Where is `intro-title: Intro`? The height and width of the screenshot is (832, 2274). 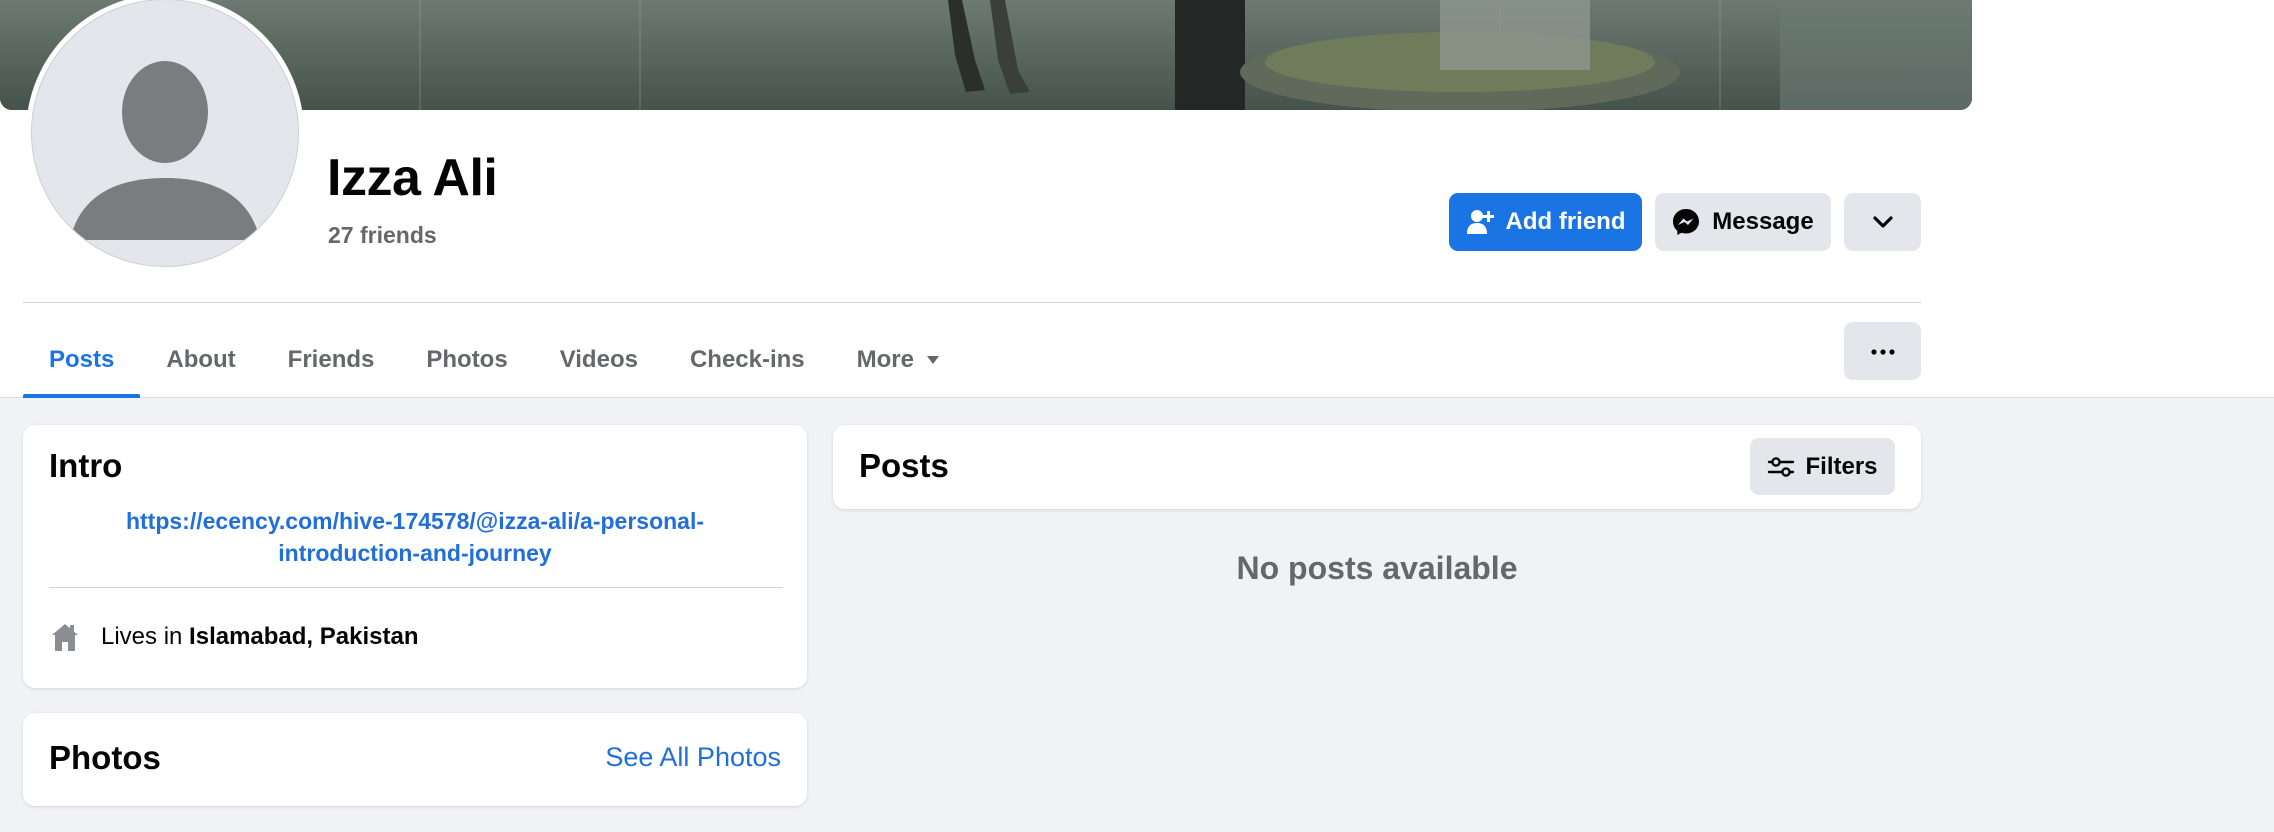 intro-title: Intro is located at coordinates (86, 465).